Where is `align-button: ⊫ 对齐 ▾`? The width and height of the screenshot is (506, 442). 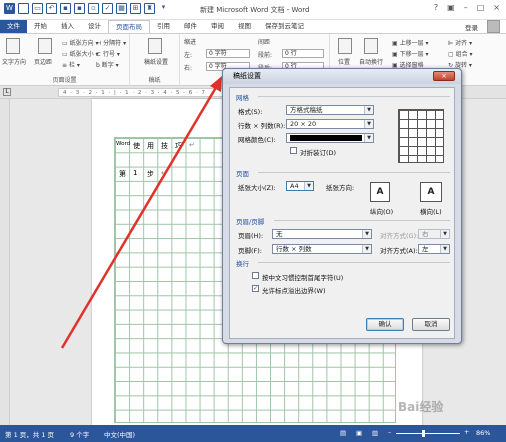 align-button: ⊫ 对齐 ▾ is located at coordinates (460, 42).